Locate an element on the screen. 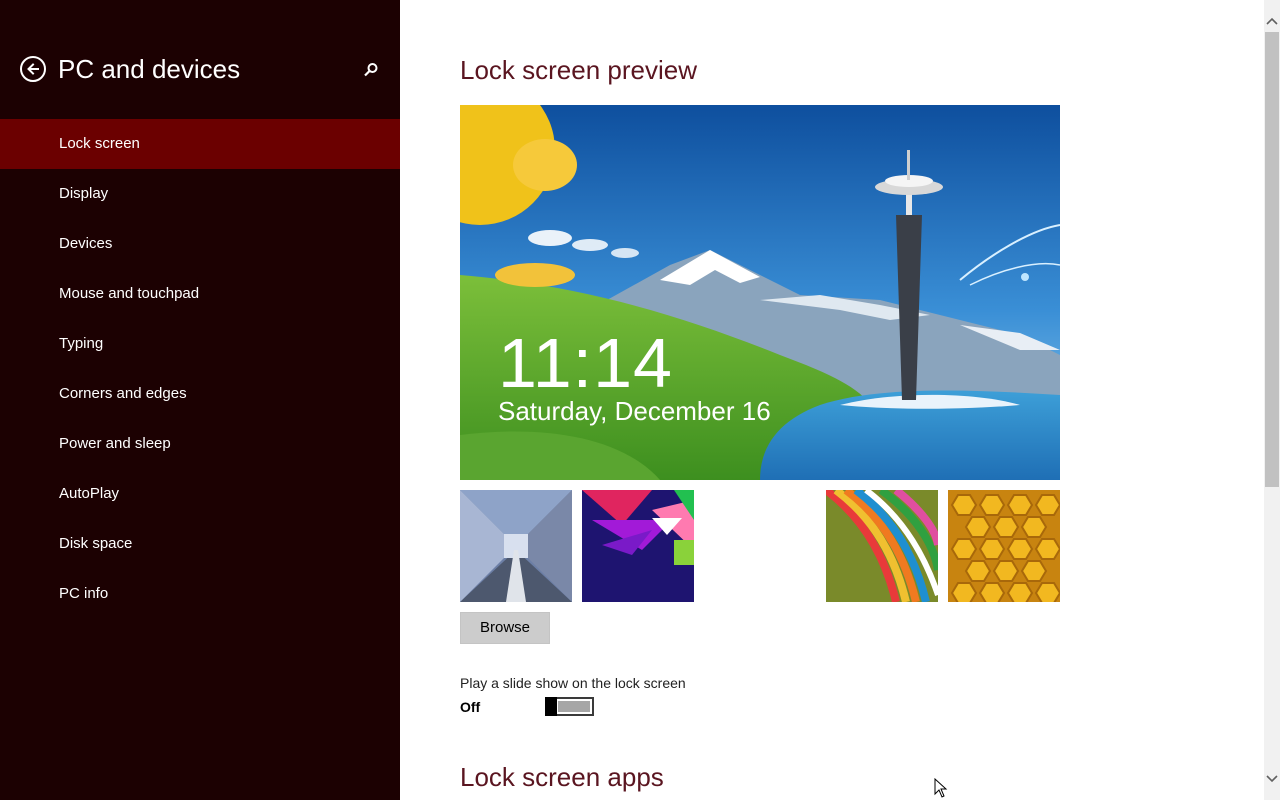 This screenshot has height=800, width=1280. sidebar-item-devices: Devices is located at coordinates (200, 244).